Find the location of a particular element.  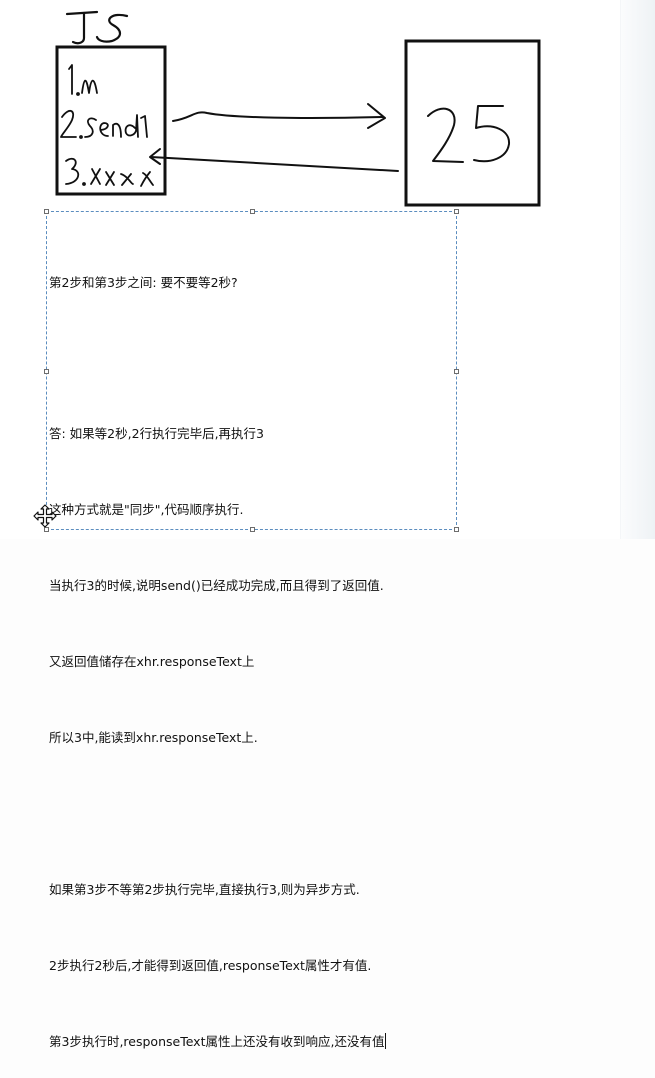

response-arrow is located at coordinates (274, 160).